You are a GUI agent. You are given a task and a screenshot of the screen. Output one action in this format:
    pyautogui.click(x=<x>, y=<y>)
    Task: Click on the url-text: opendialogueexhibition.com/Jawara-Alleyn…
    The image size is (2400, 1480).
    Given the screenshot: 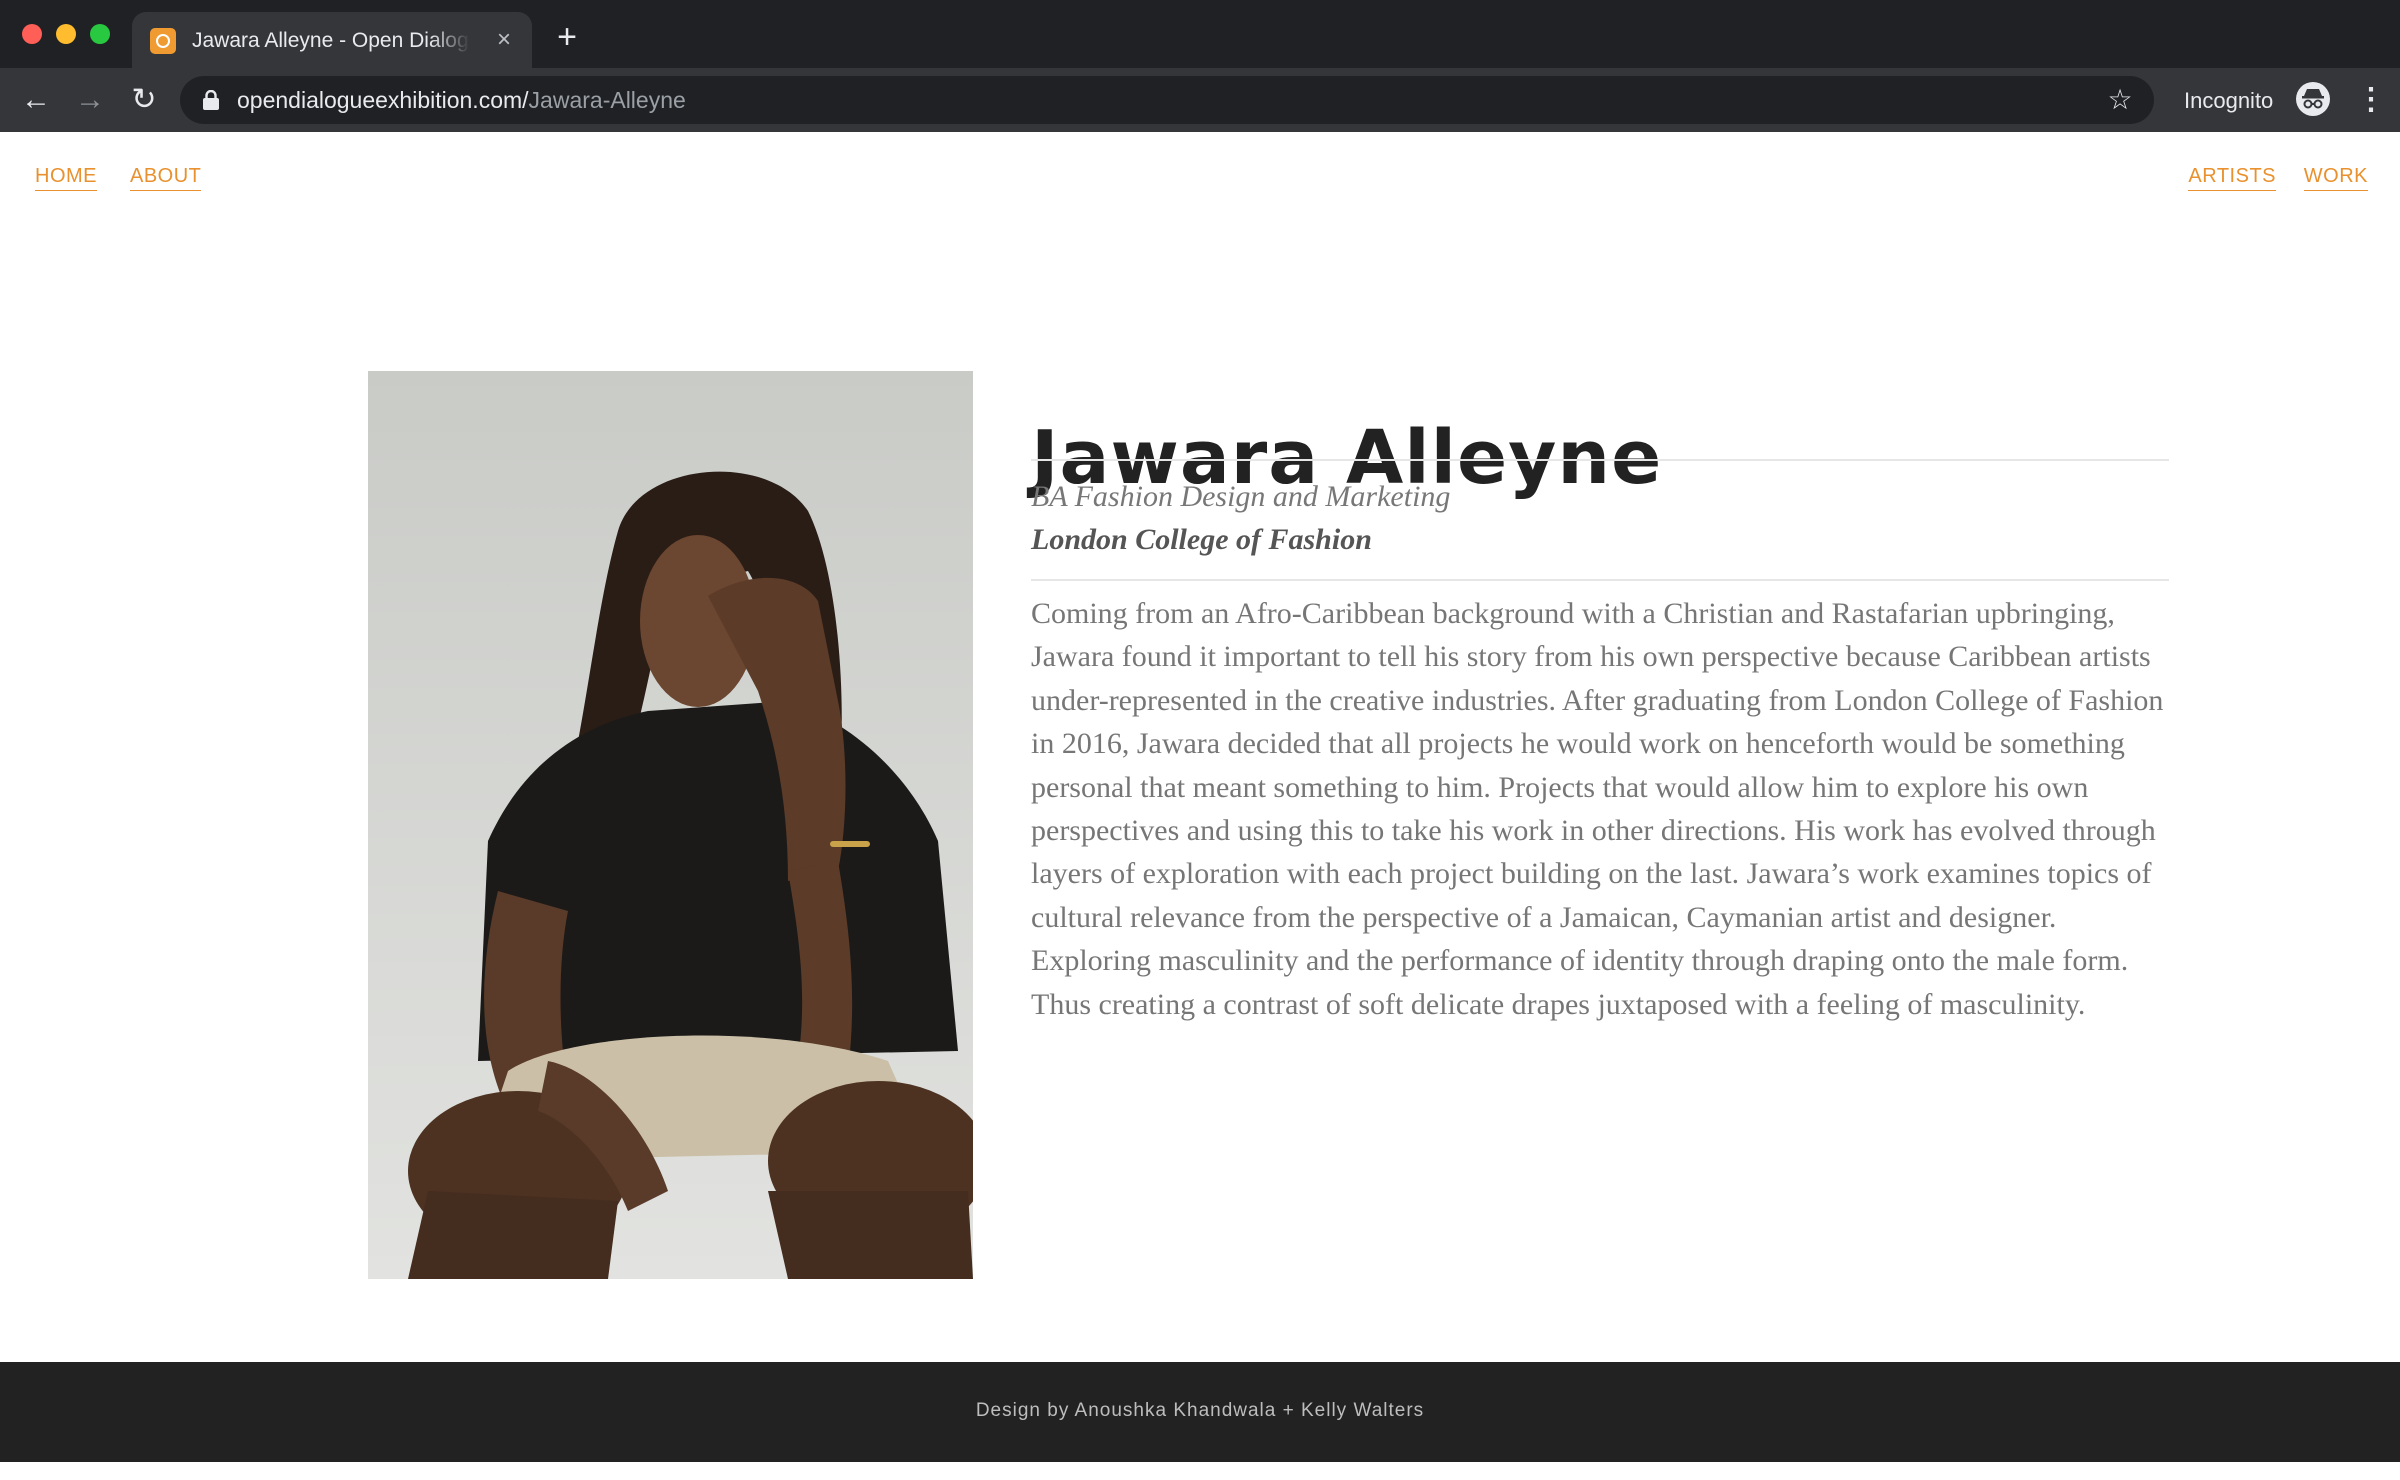 What is the action you would take?
    pyautogui.click(x=461, y=100)
    